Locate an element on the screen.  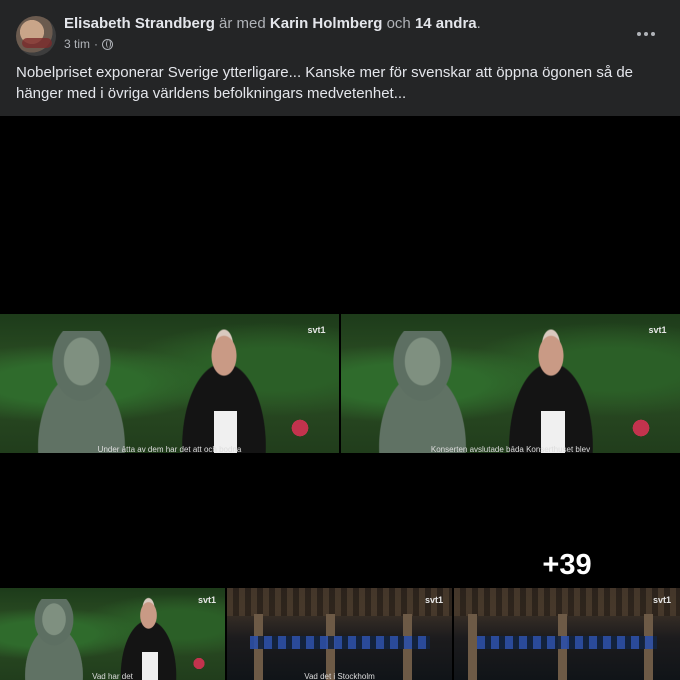
post-time: 3 tim is located at coordinates (77, 44).